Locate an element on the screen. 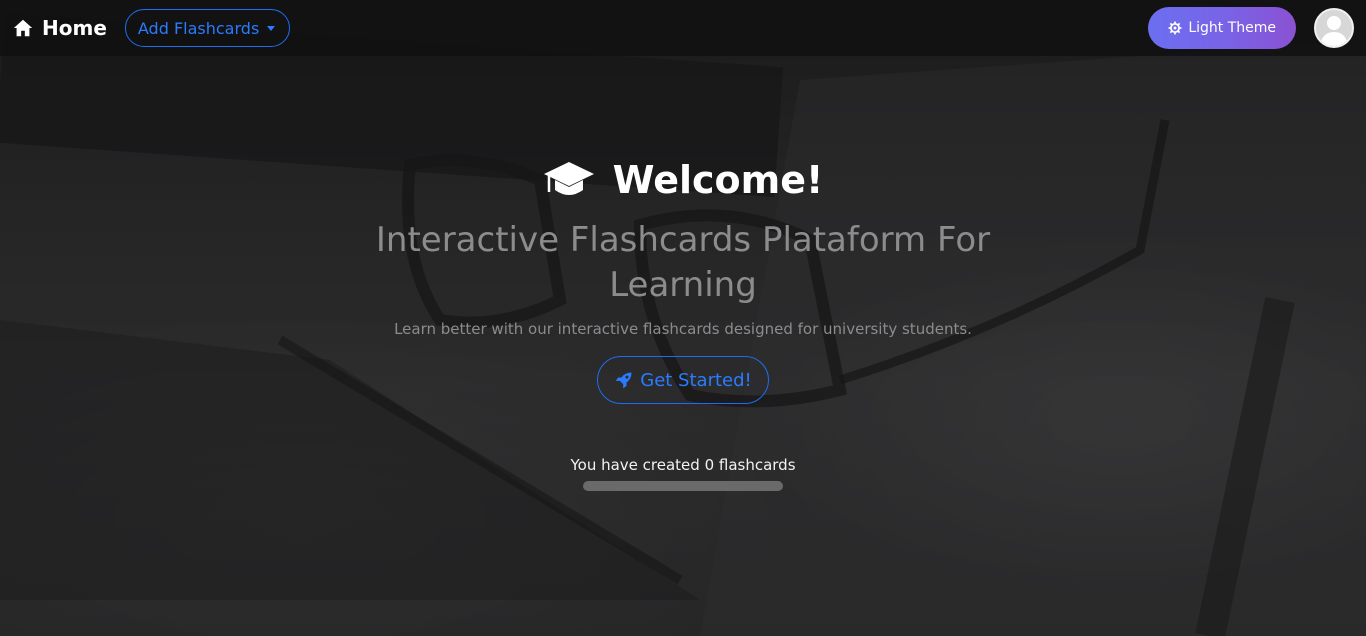 The height and width of the screenshot is (636, 1366). top-navbar: Home Add Flashcards Light Theme is located at coordinates (683, 28).